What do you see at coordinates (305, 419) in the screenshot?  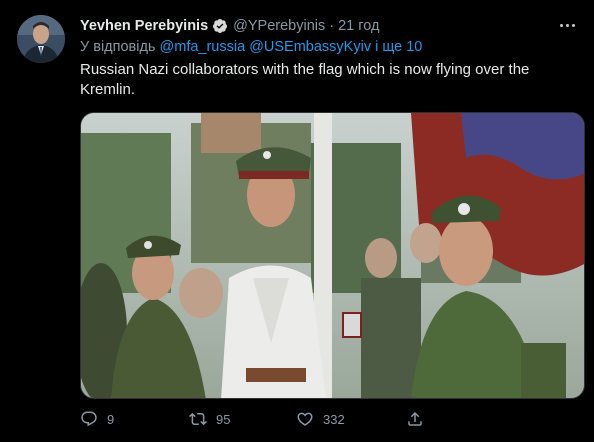 I see `heart-icon` at bounding box center [305, 419].